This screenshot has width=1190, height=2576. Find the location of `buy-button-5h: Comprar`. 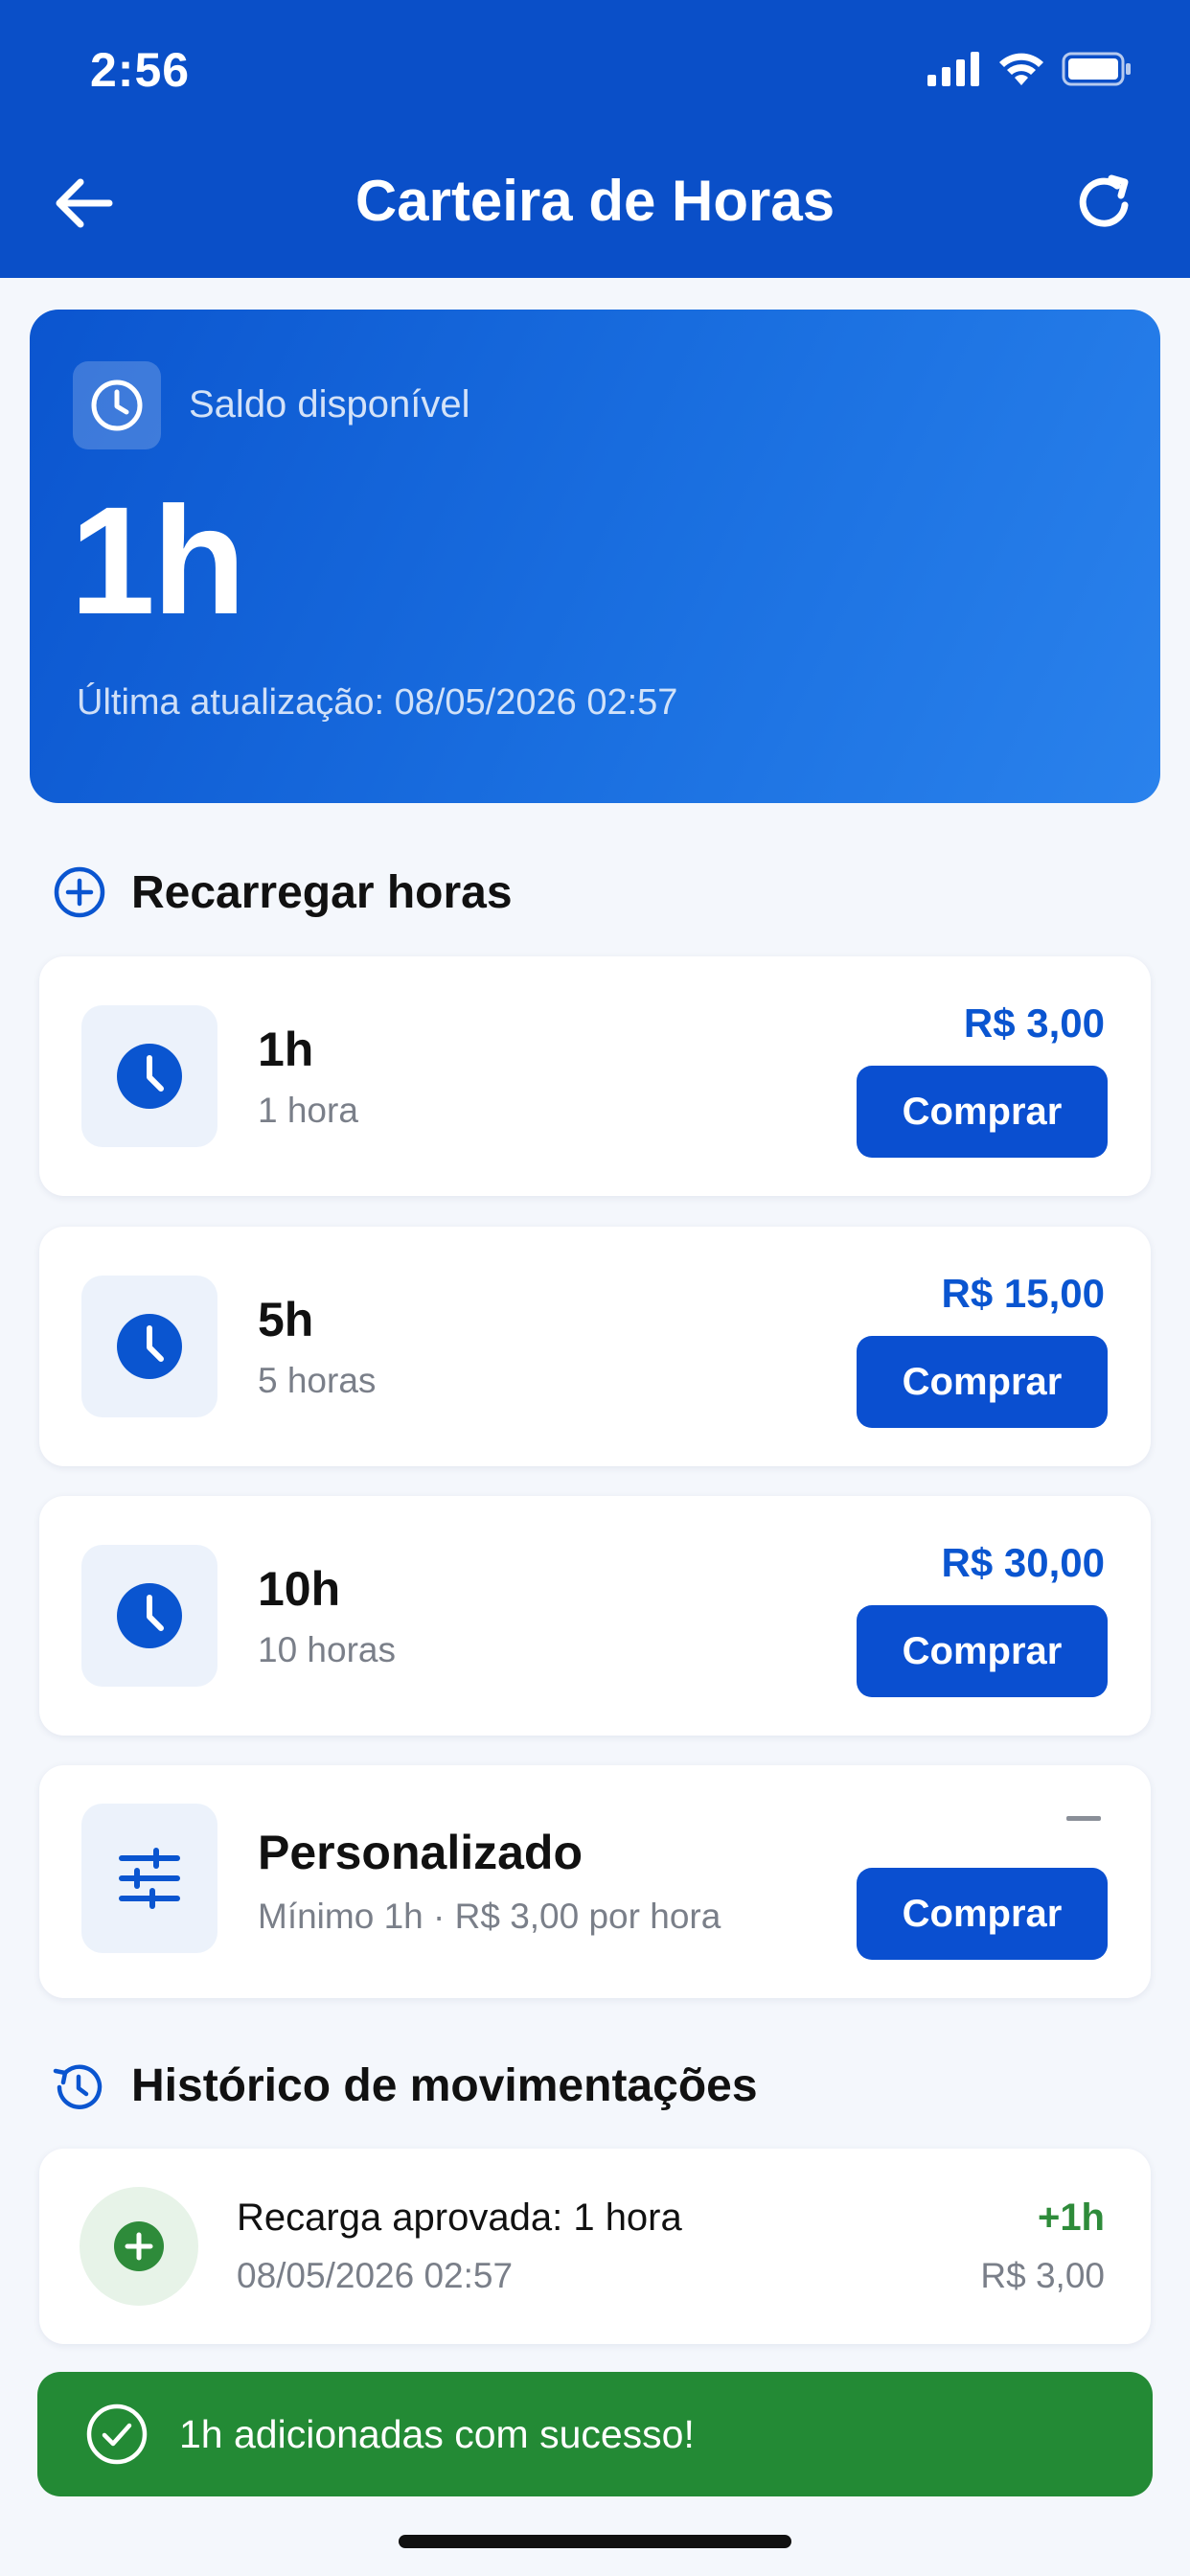

buy-button-5h: Comprar is located at coordinates (983, 1382).